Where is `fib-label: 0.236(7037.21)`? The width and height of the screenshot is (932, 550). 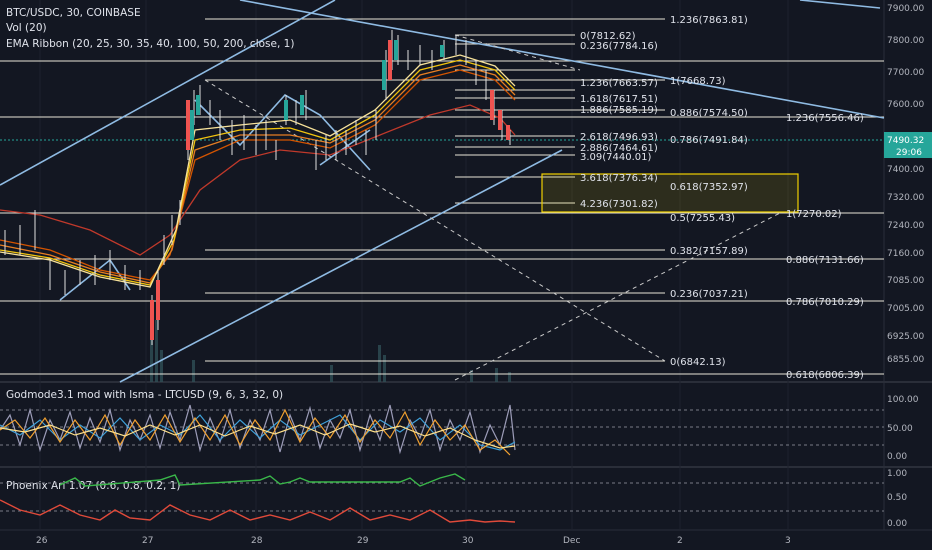
fib-label: 0.236(7037.21) is located at coordinates (709, 294).